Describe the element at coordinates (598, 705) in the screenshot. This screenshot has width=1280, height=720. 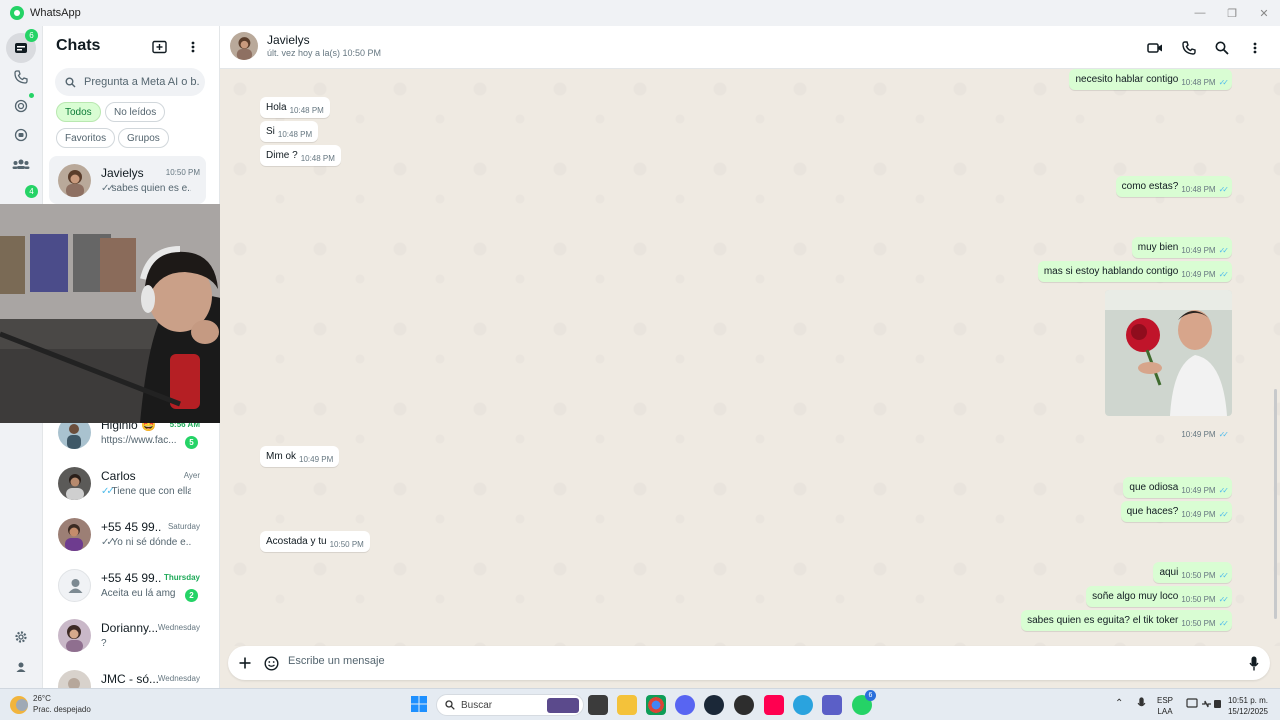
I see `task-view-icon` at that location.